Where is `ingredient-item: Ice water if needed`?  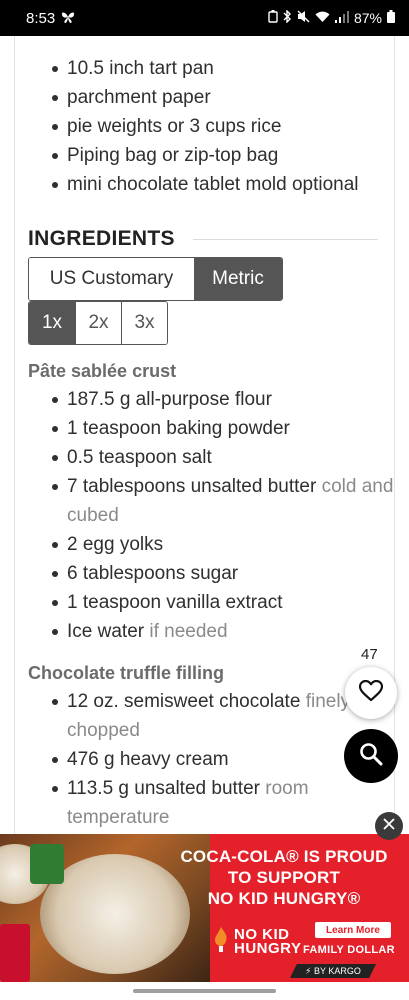 ingredient-item: Ice water if needed is located at coordinates (205, 631).